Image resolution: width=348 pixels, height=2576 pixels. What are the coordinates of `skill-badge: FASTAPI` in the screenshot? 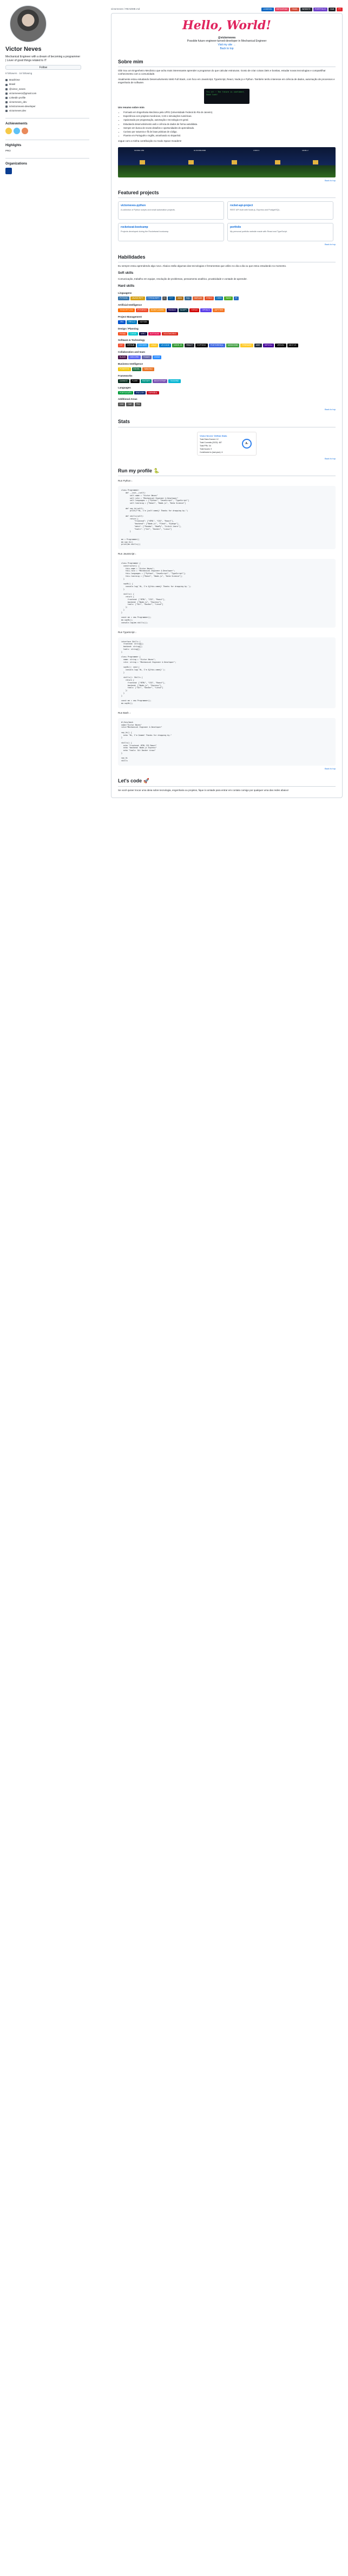 It's located at (146, 381).